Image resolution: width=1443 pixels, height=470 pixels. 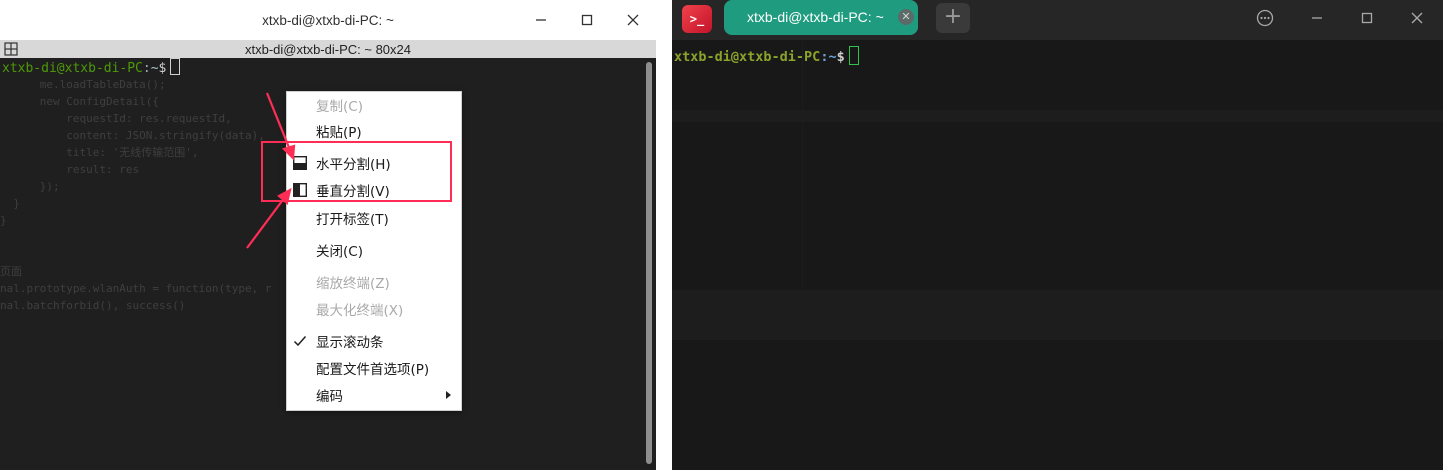 I want to click on background-text-line: new ConfigDetail({, so click(x=79, y=101).